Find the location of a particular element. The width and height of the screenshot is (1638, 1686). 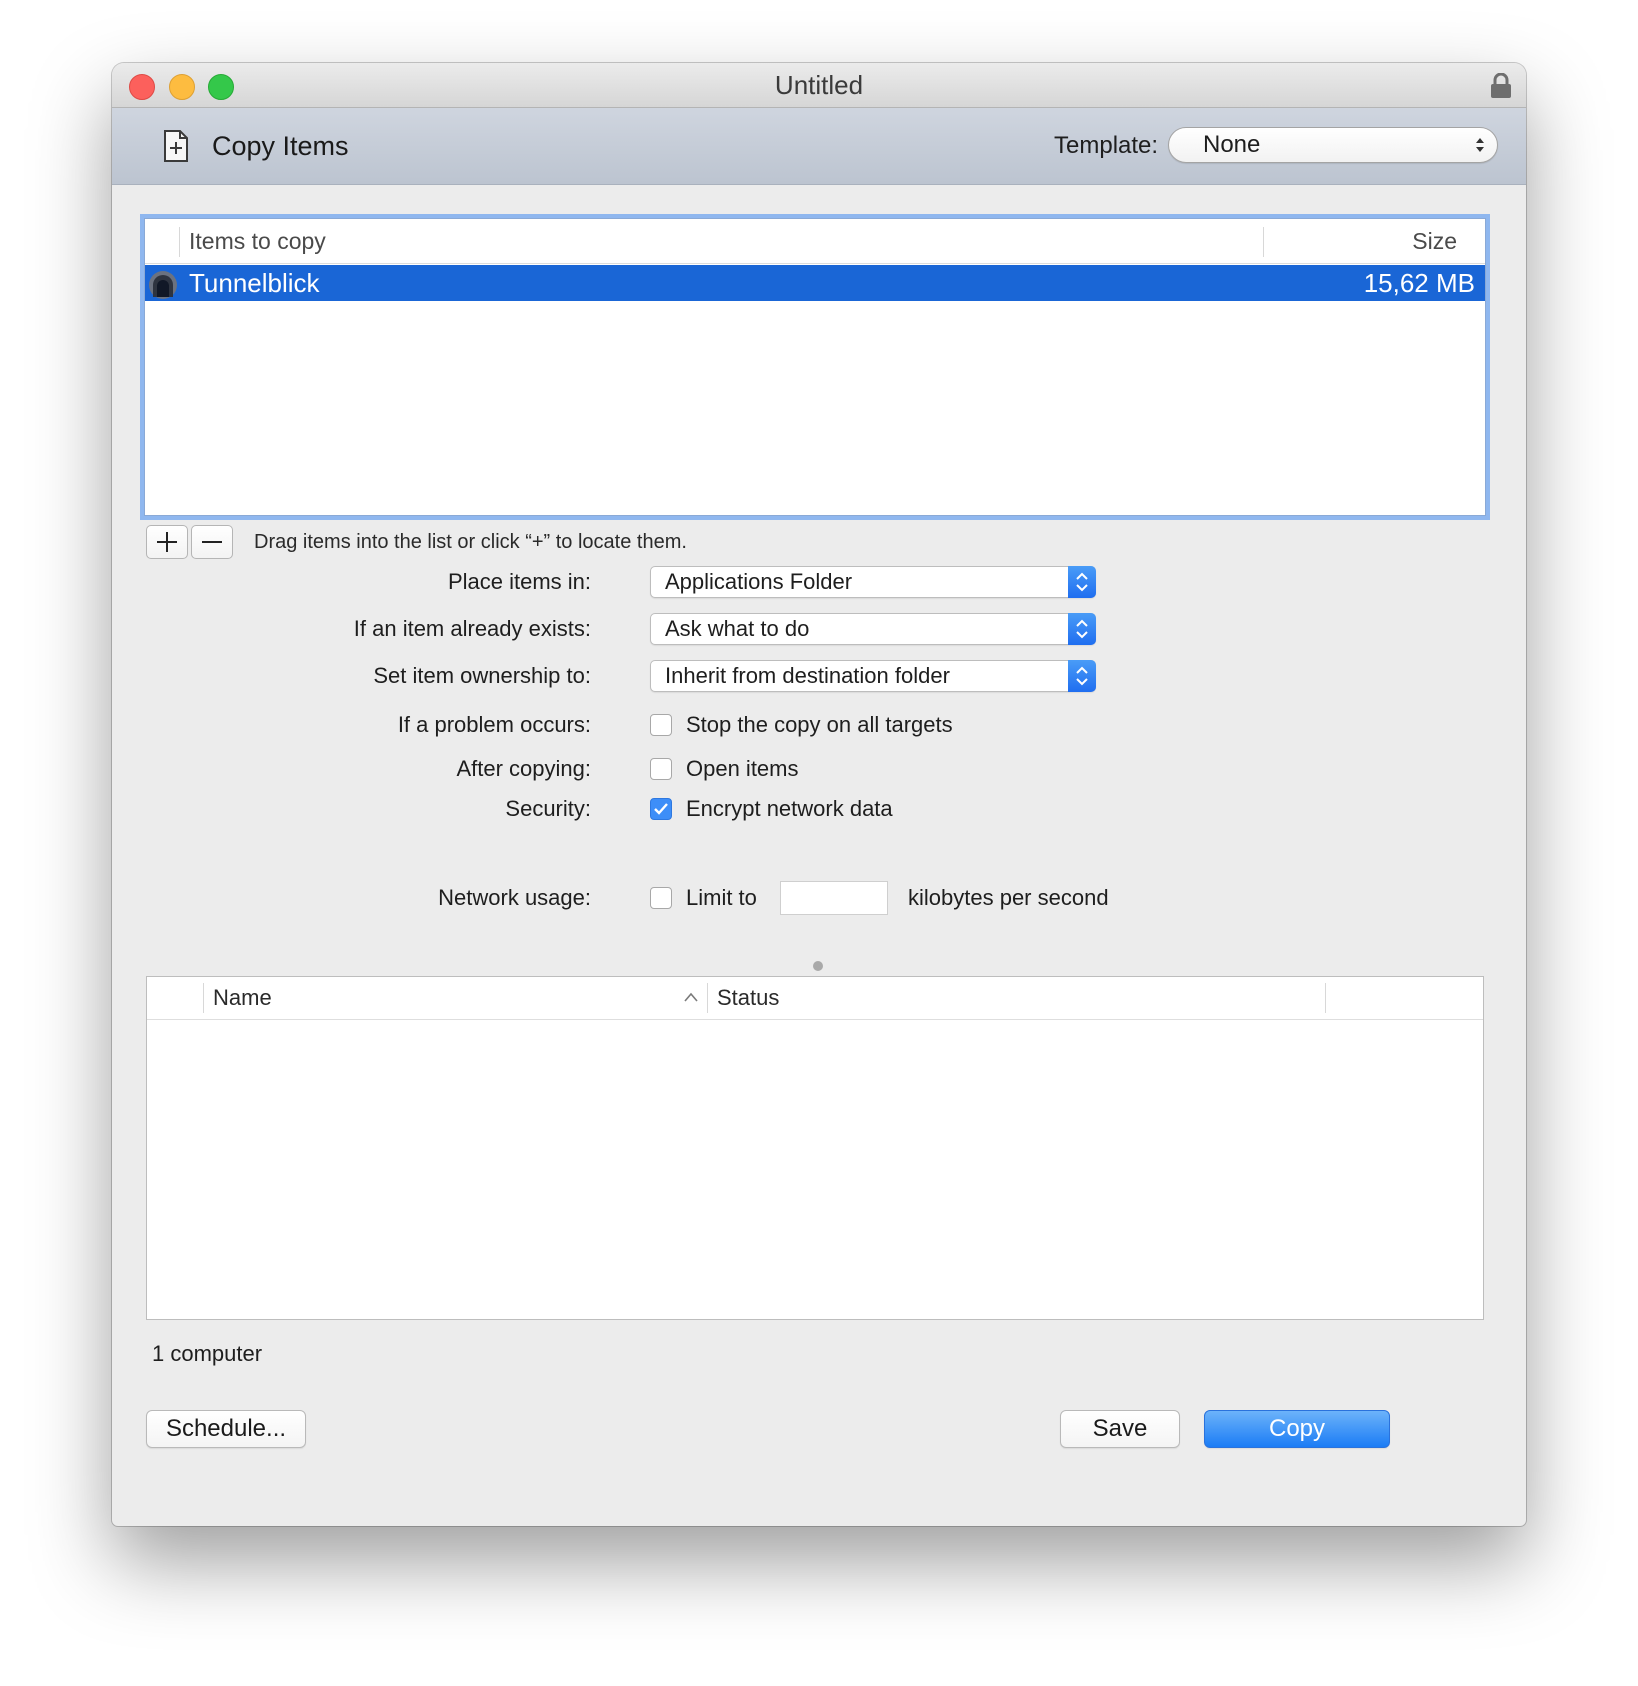

ownership-value: Inherit from destination folder is located at coordinates (807, 675).